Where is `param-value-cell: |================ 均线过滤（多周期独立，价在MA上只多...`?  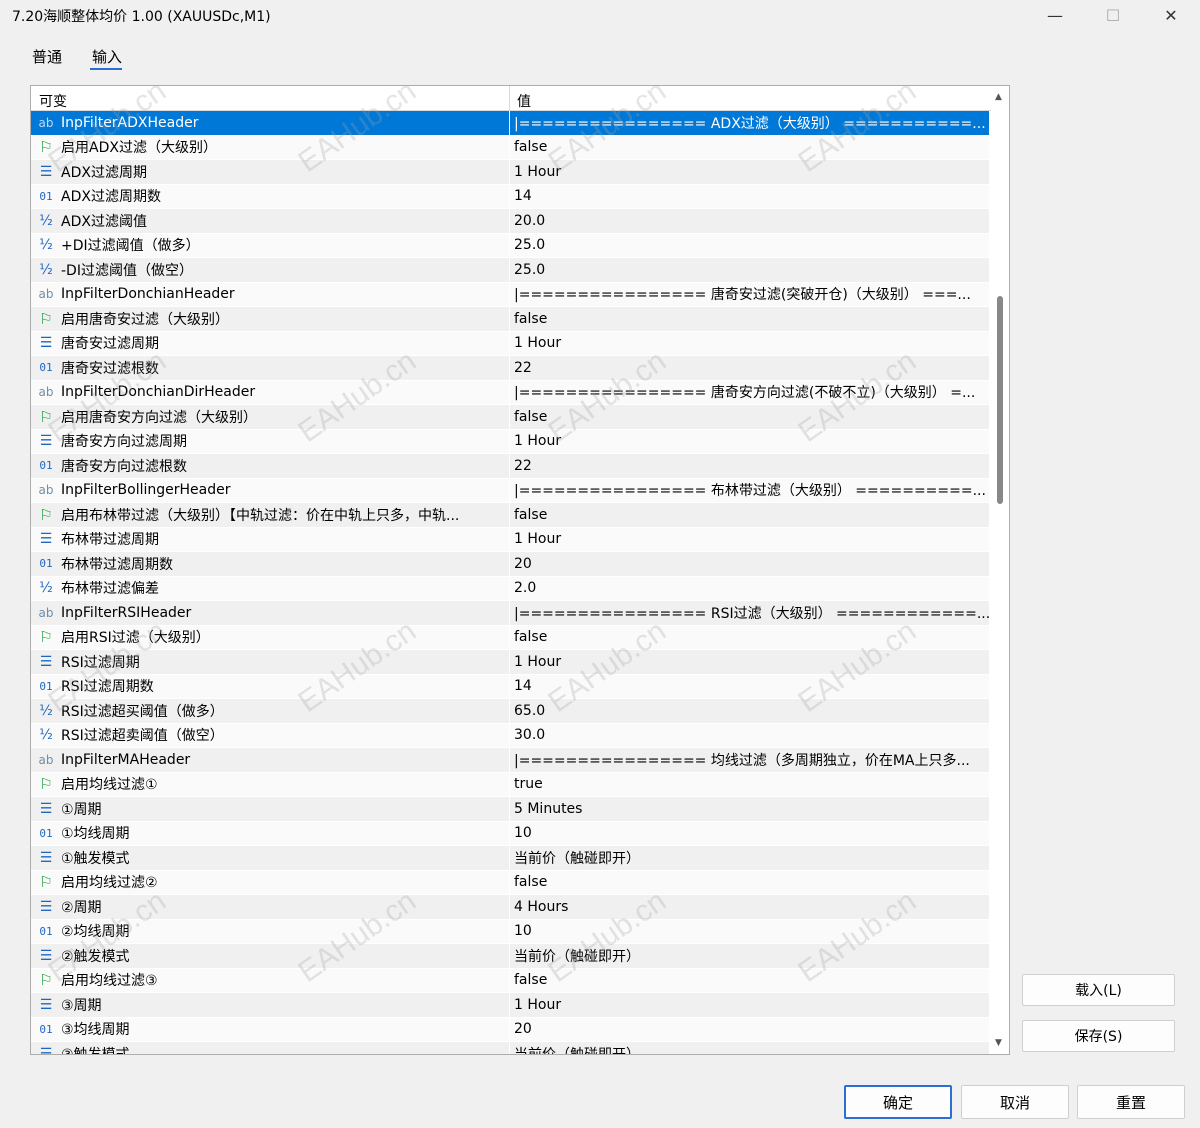
param-value-cell: |================ 均线过滤（多周期独立，价在MA上只多... is located at coordinates (749, 760).